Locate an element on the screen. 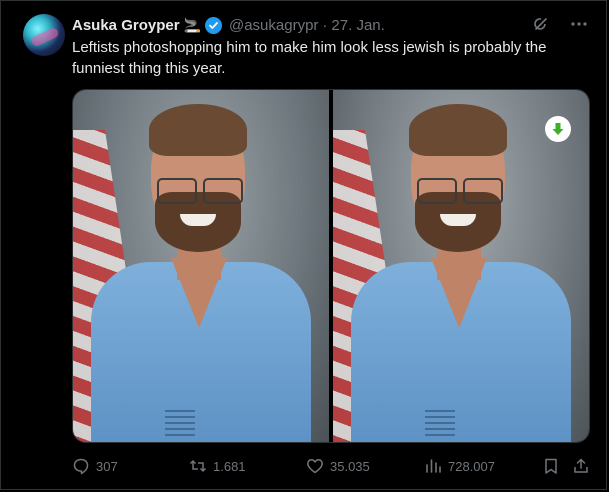 This screenshot has height=492, width=609. grok-icon is located at coordinates (541, 24).